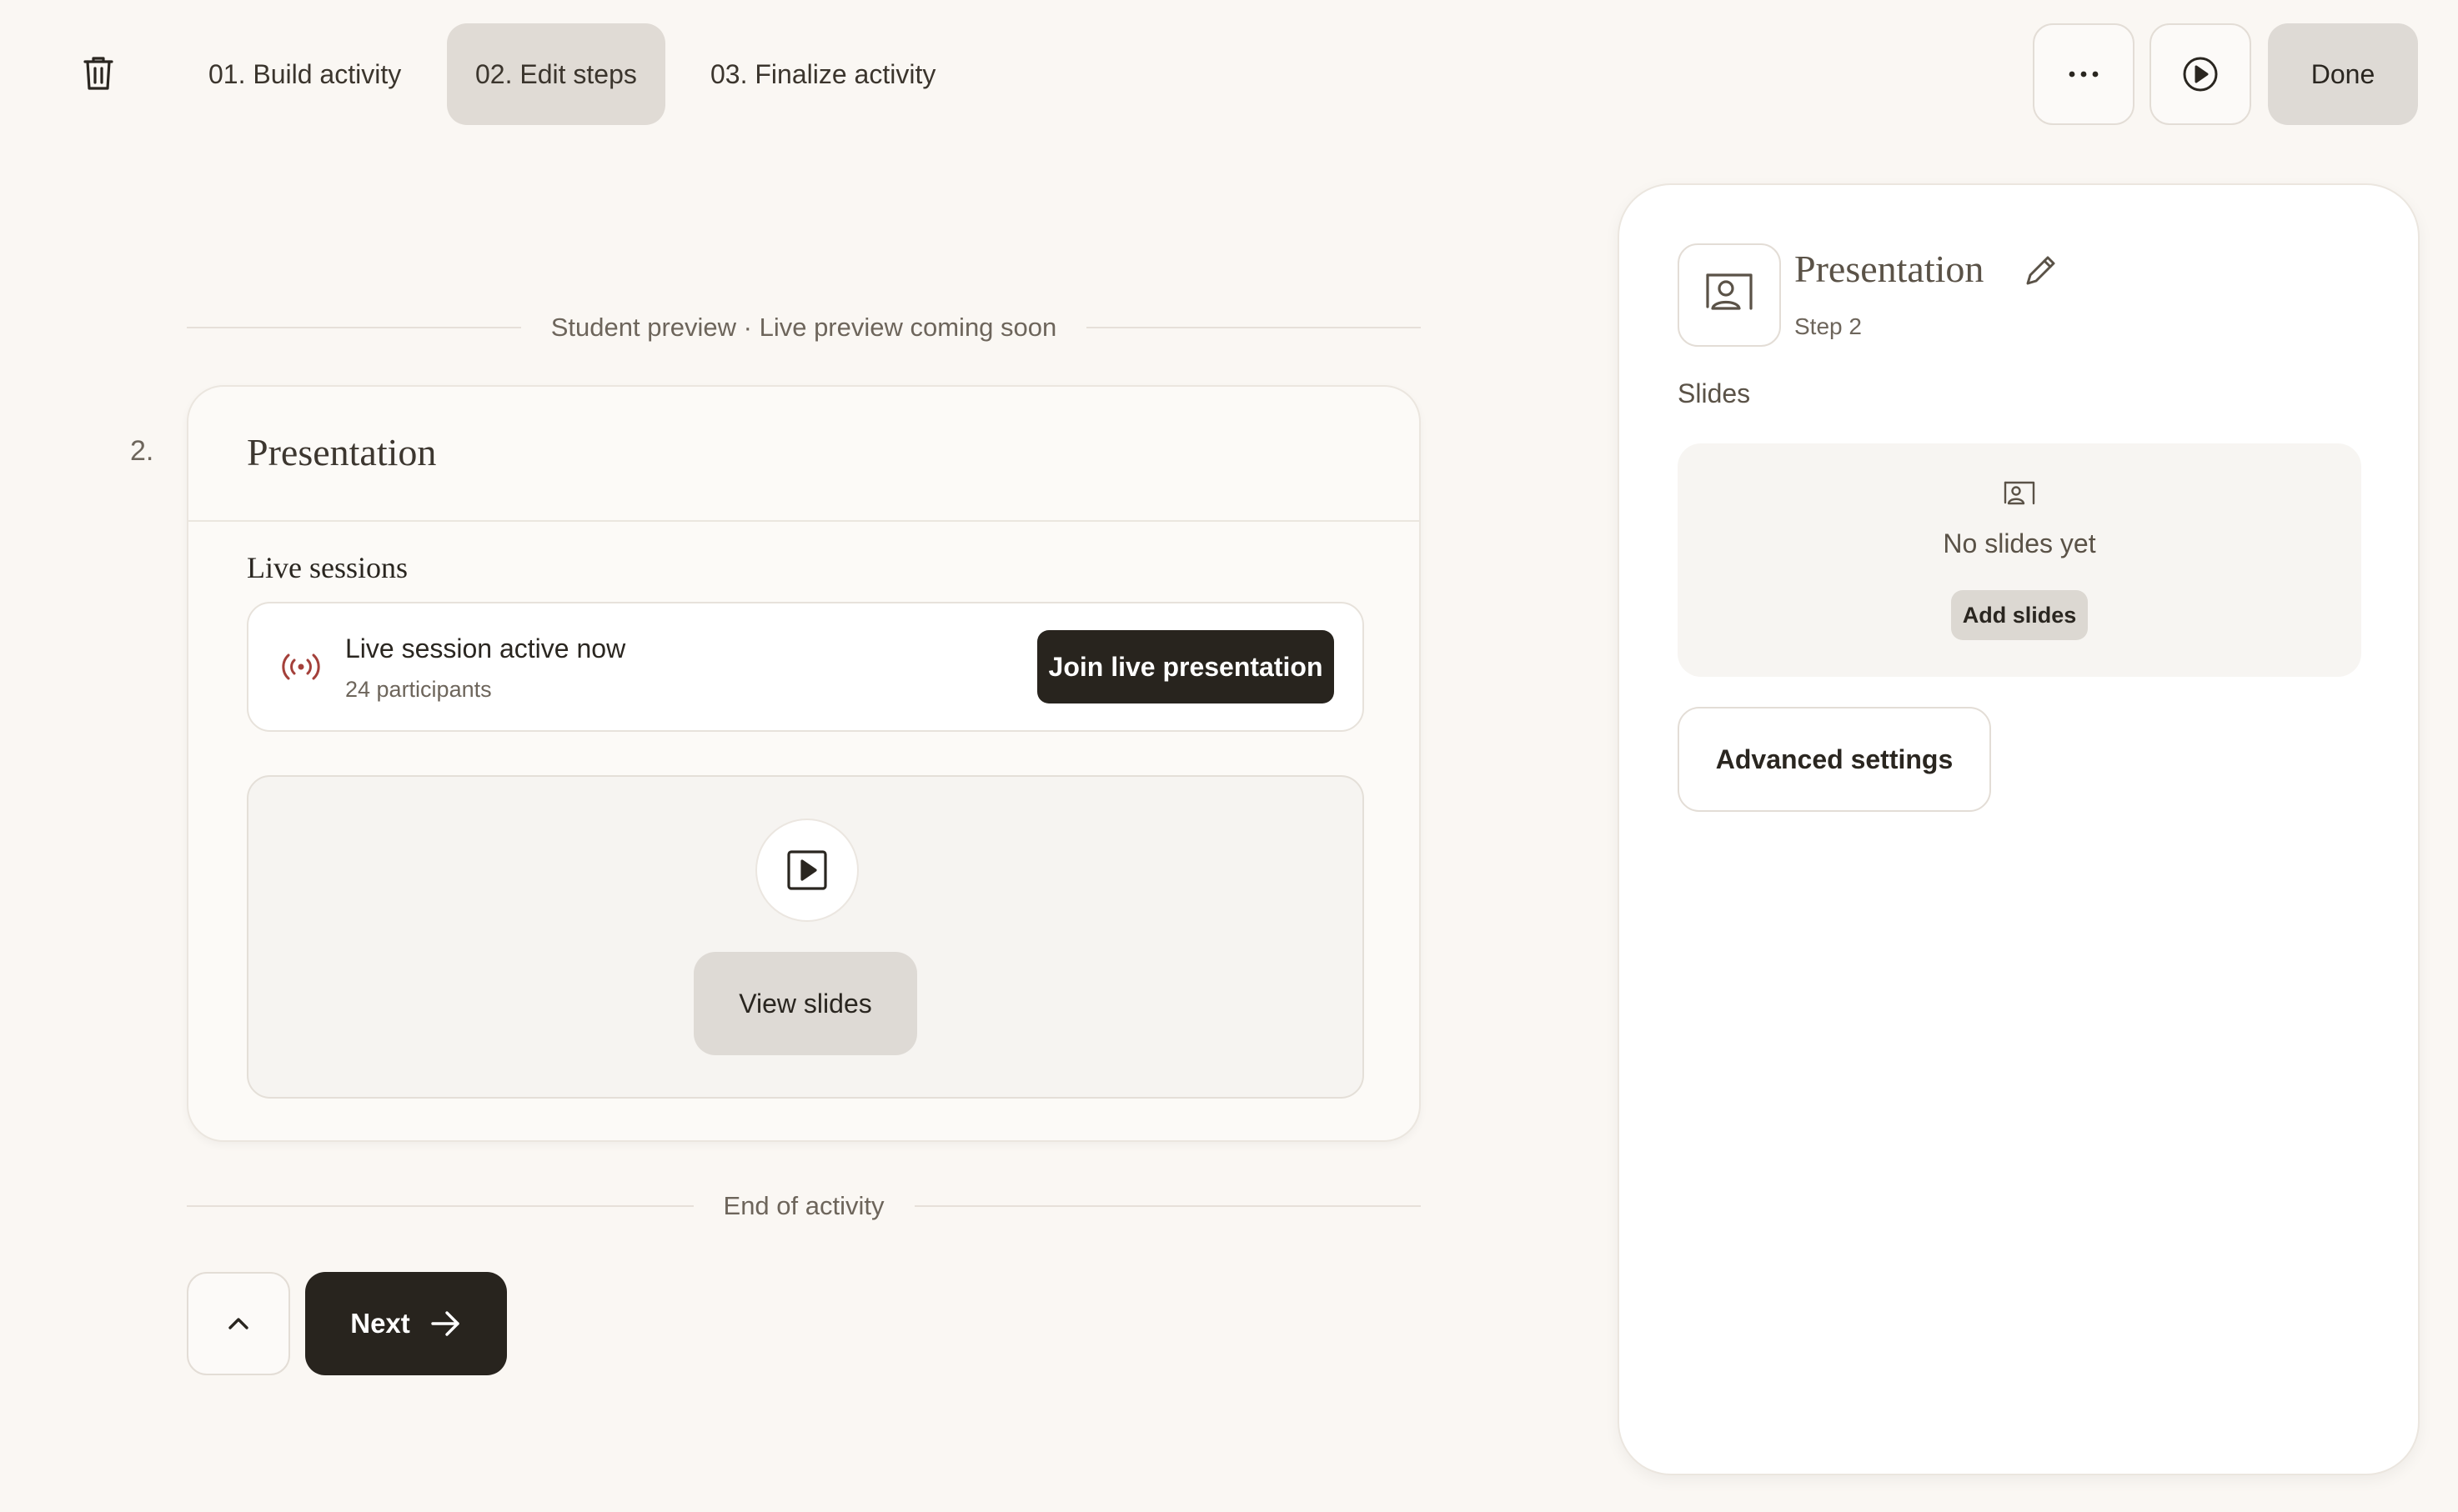  I want to click on presentation-type-icon, so click(1729, 295).